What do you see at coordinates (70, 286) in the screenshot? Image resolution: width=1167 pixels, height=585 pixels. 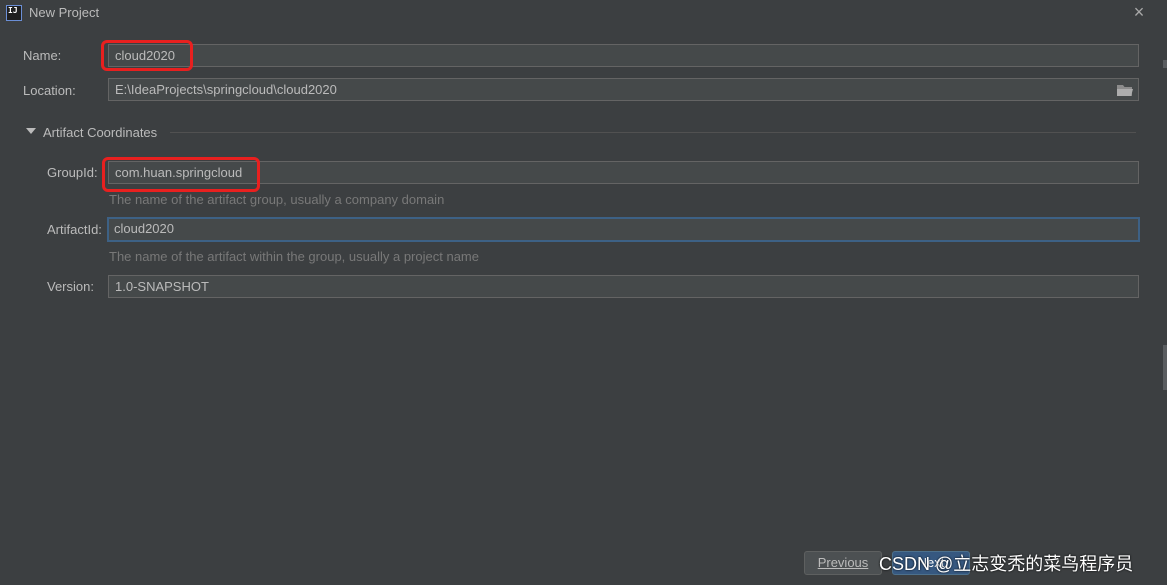 I see `version-label: Version:` at bounding box center [70, 286].